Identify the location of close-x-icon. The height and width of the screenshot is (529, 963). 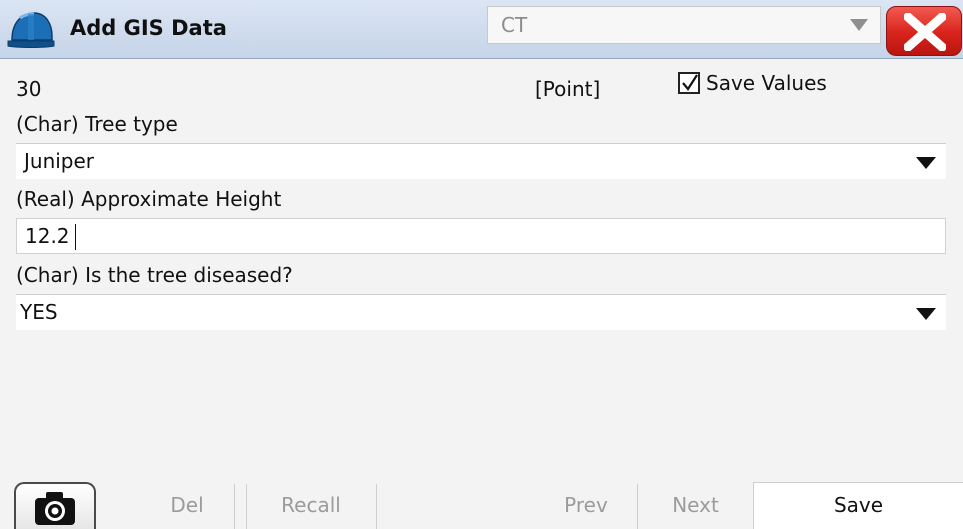
(925, 32).